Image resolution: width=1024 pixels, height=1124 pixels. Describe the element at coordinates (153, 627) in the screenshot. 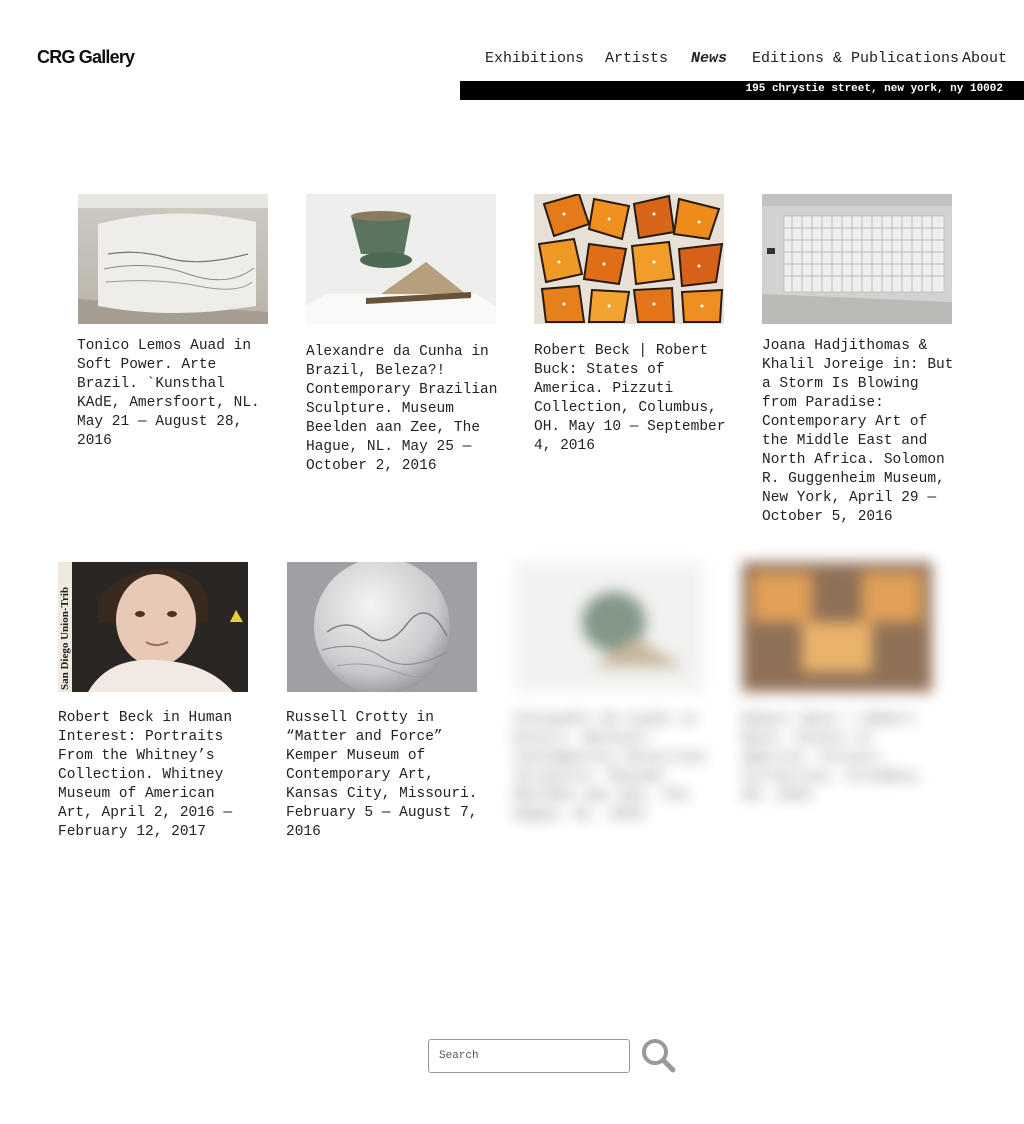

I see `news-image-beck-whitney: San Diego Union-Trib` at that location.